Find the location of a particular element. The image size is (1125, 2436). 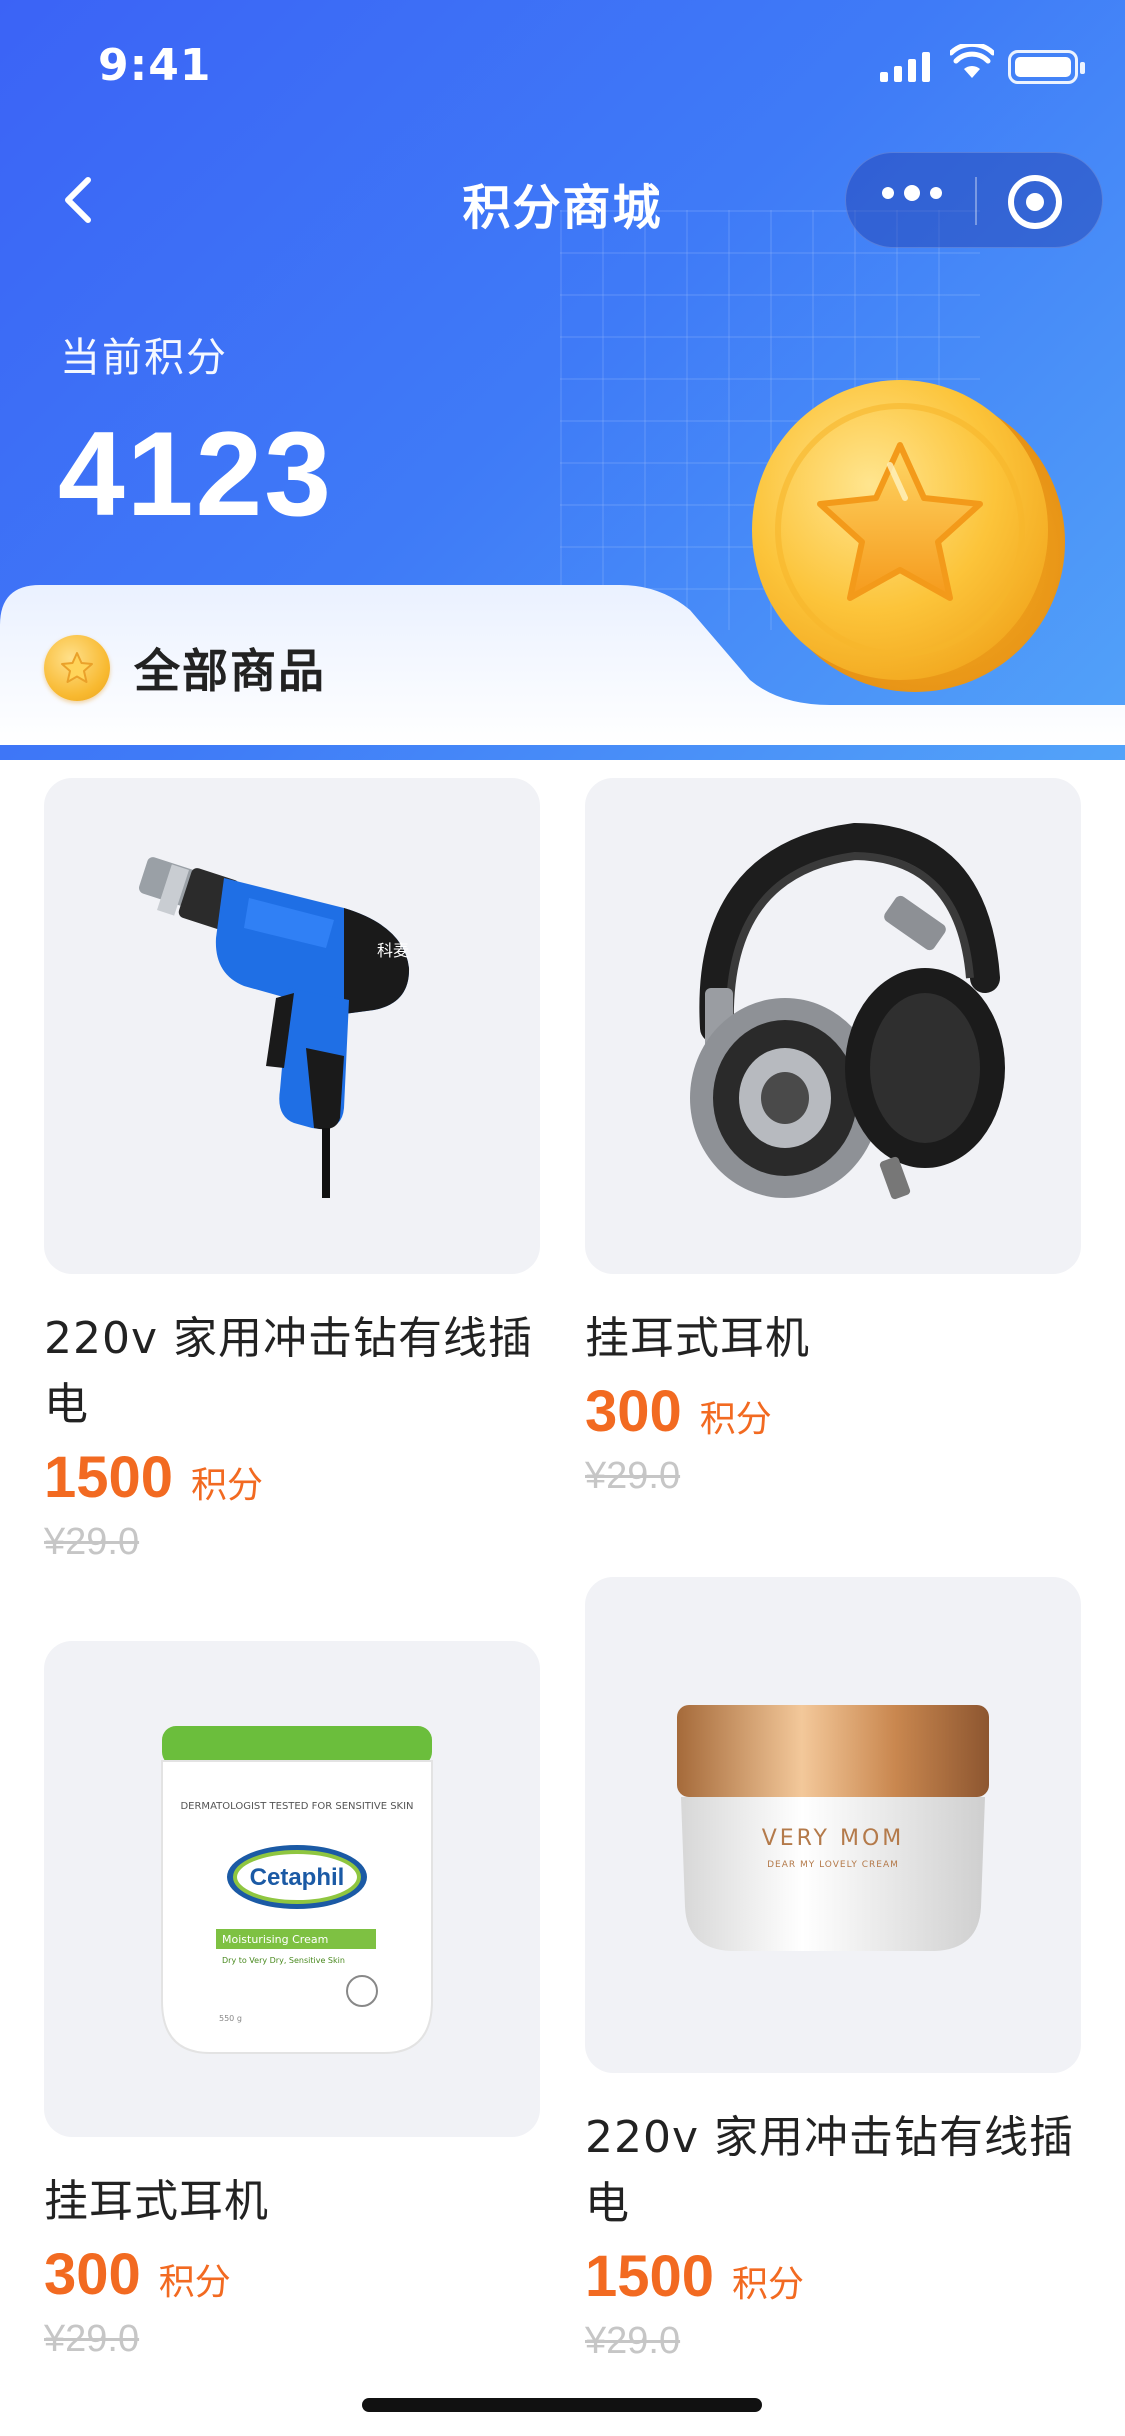

drill-image: 科麦 is located at coordinates (274, 1027).